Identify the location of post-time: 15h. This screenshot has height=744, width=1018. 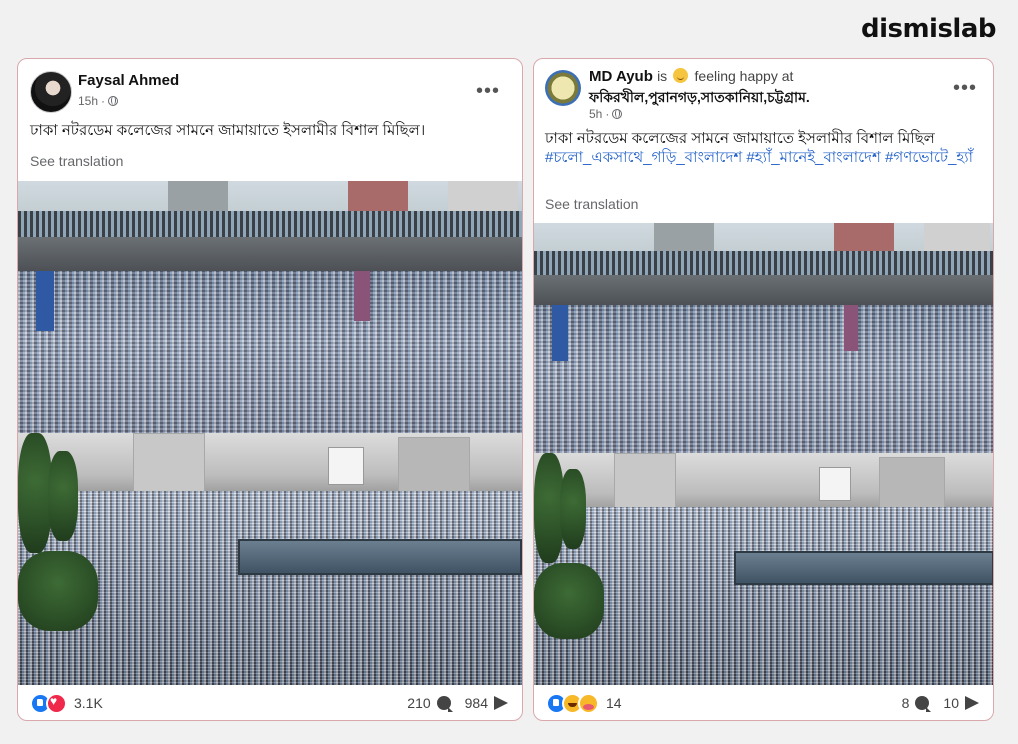
(88, 101).